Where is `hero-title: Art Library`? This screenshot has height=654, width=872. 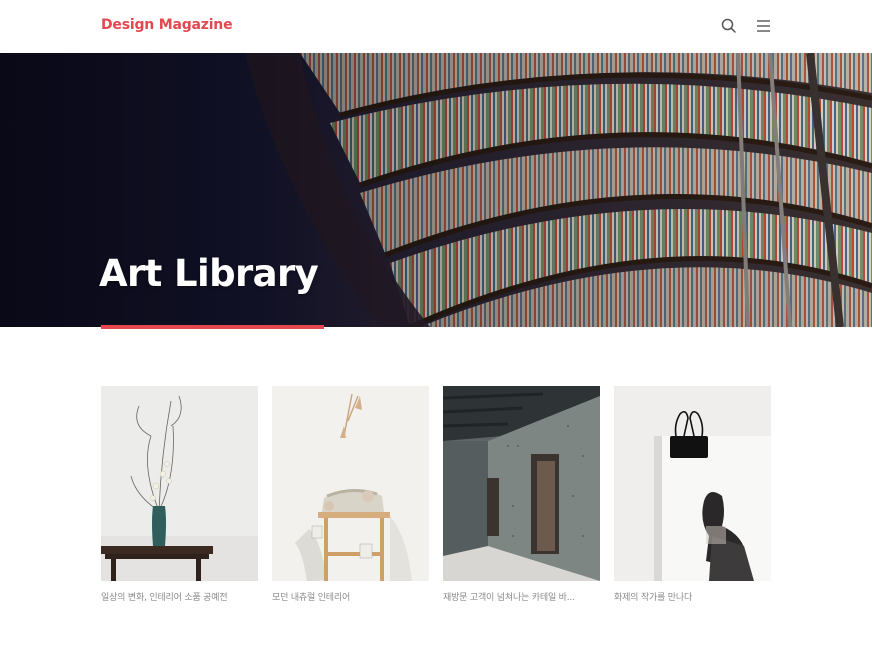 hero-title: Art Library is located at coordinates (209, 273).